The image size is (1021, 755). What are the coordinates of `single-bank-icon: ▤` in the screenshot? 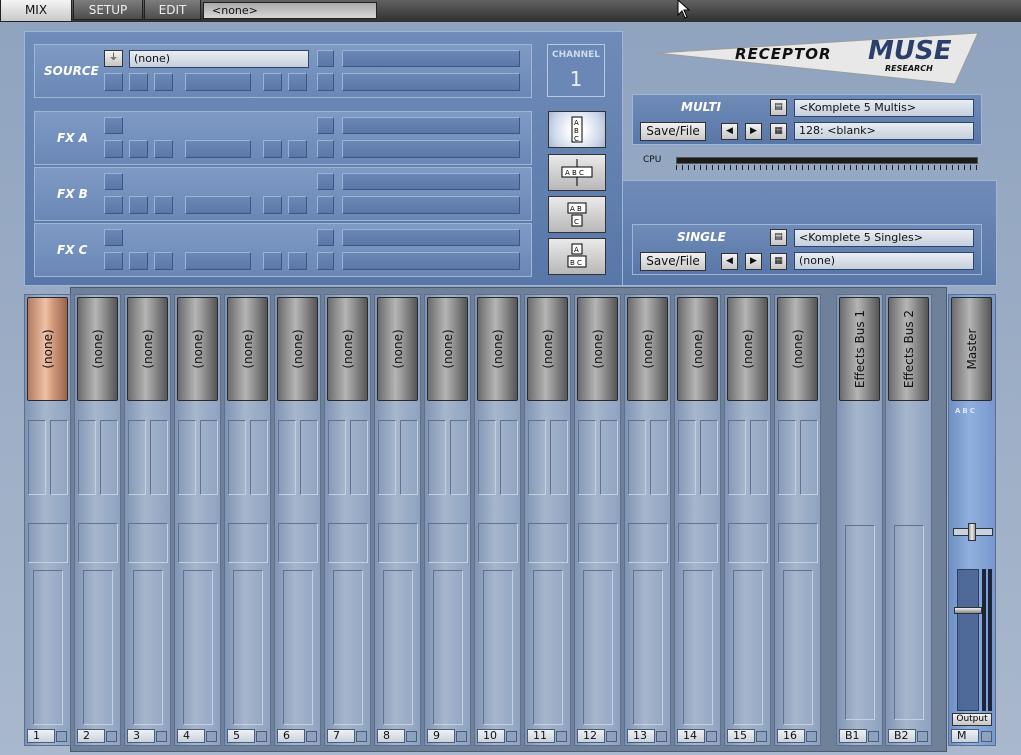 It's located at (778, 237).